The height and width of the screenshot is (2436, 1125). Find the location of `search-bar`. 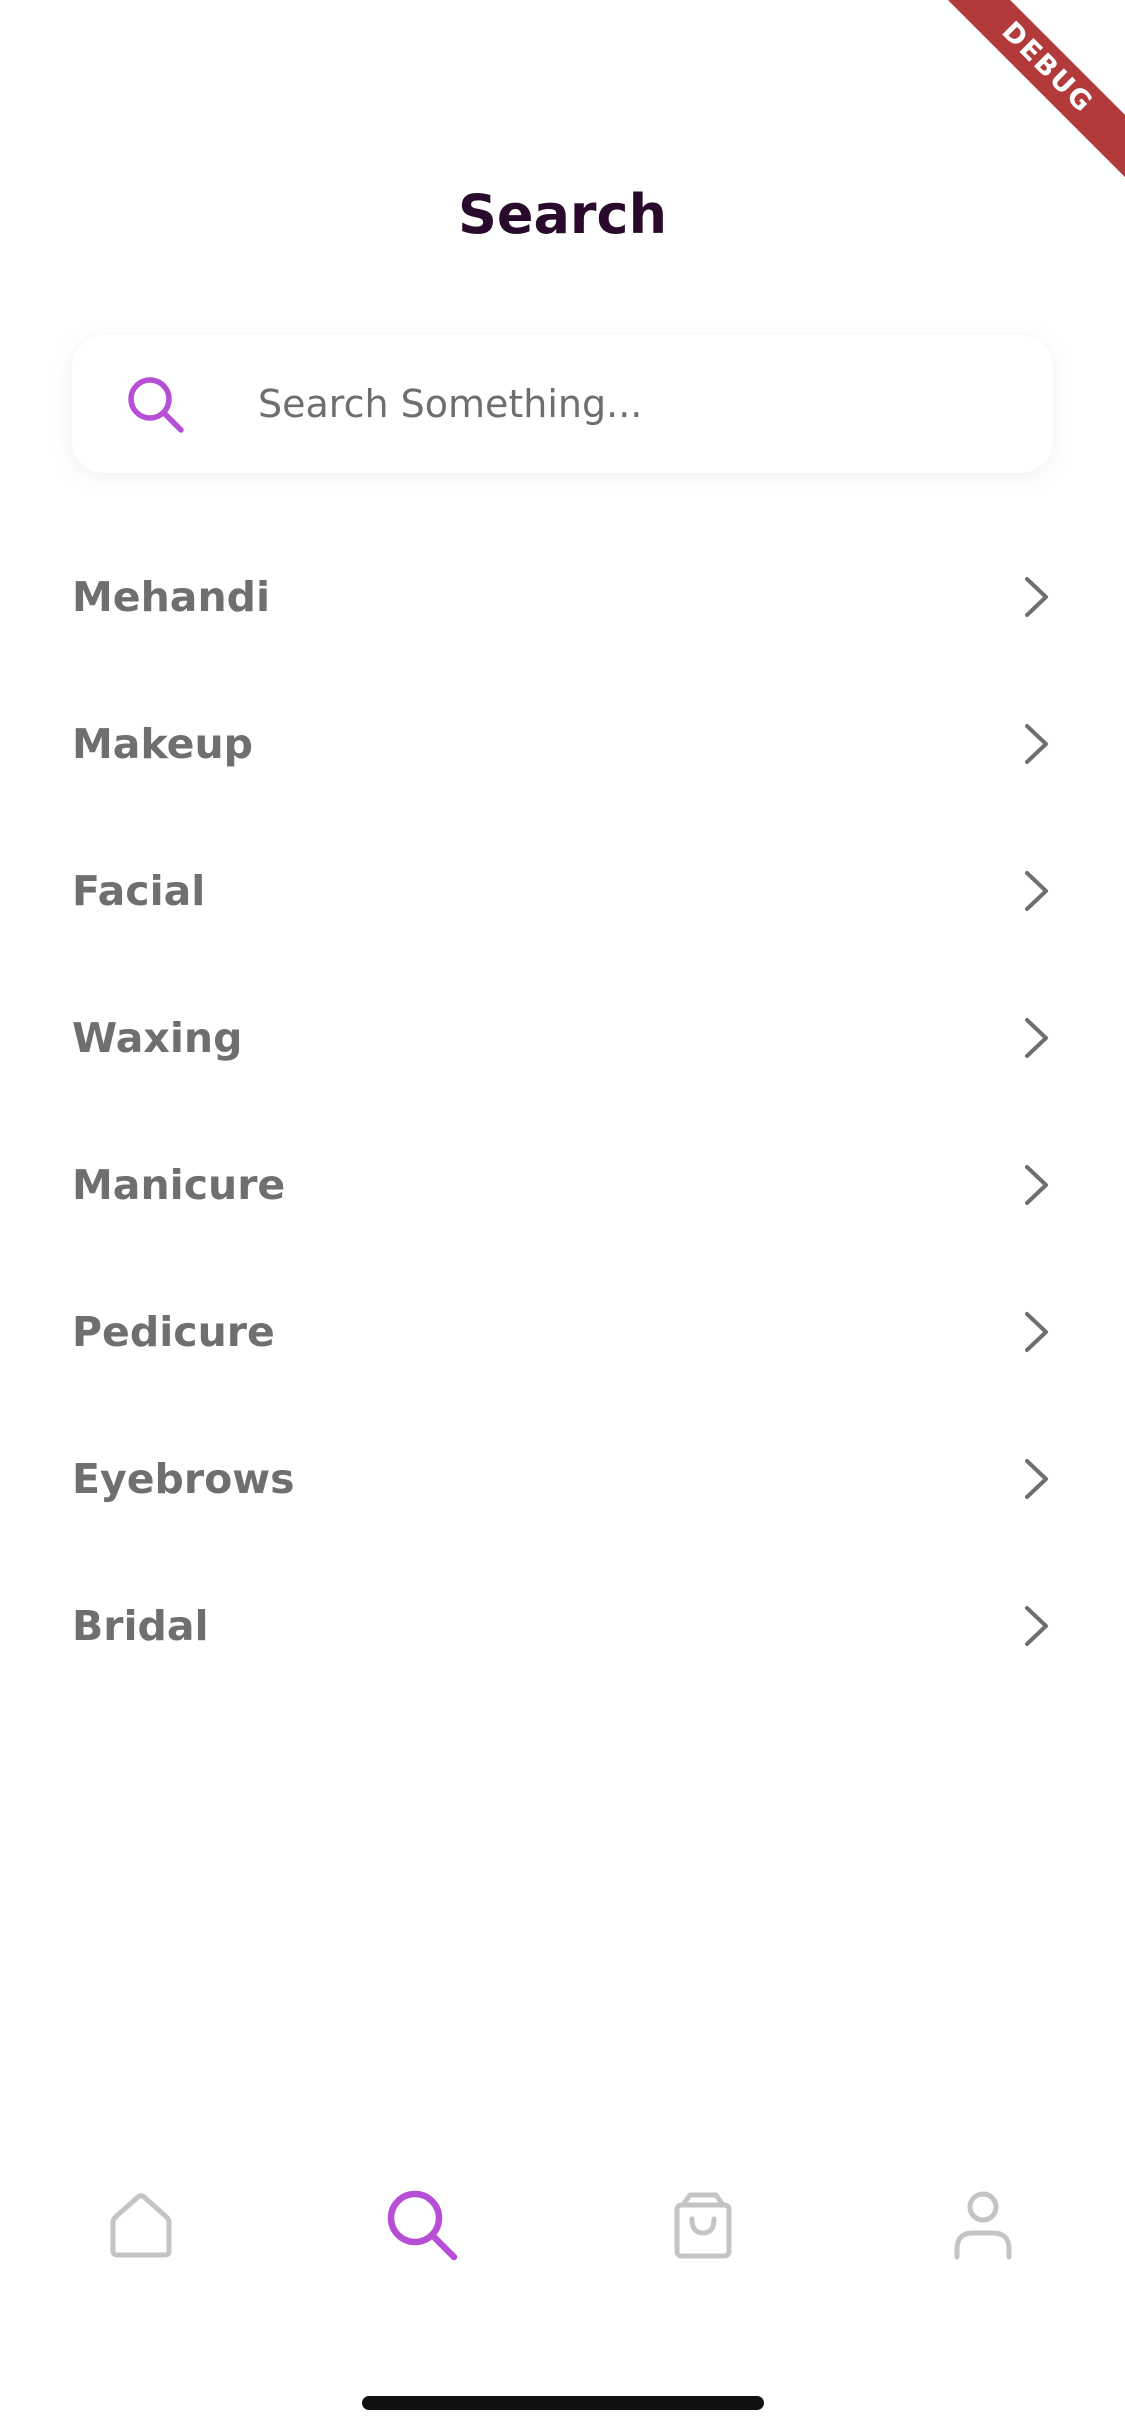

search-bar is located at coordinates (562, 404).